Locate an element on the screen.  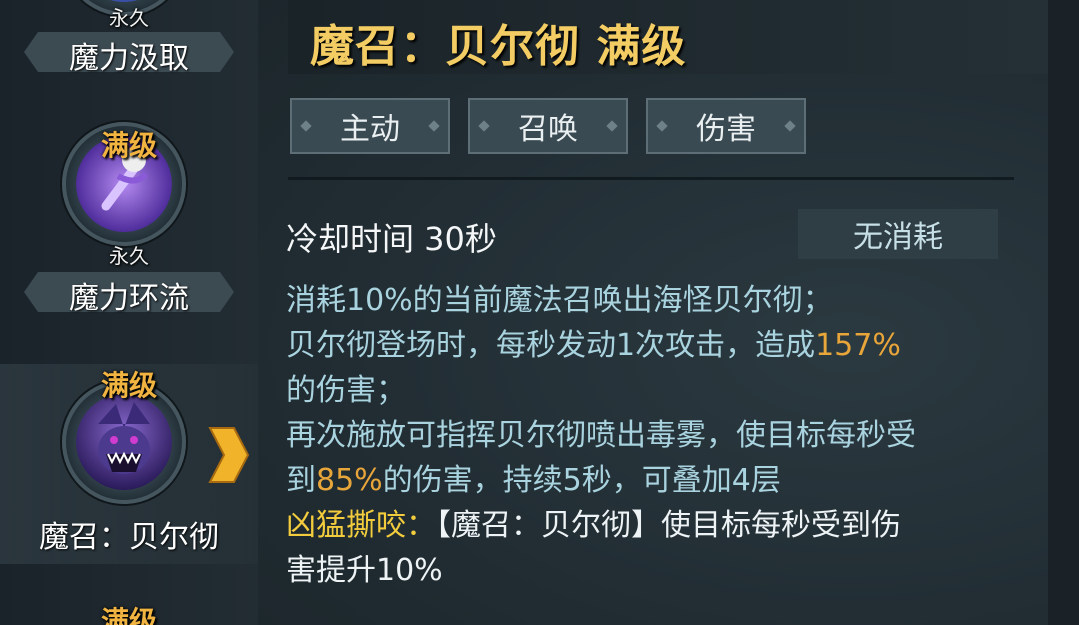
skill-name: 魔召：贝尔彻 is located at coordinates (129, 537).